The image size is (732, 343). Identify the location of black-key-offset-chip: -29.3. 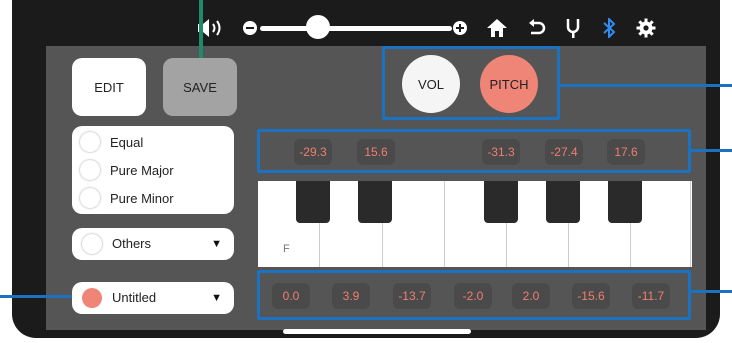
(313, 152).